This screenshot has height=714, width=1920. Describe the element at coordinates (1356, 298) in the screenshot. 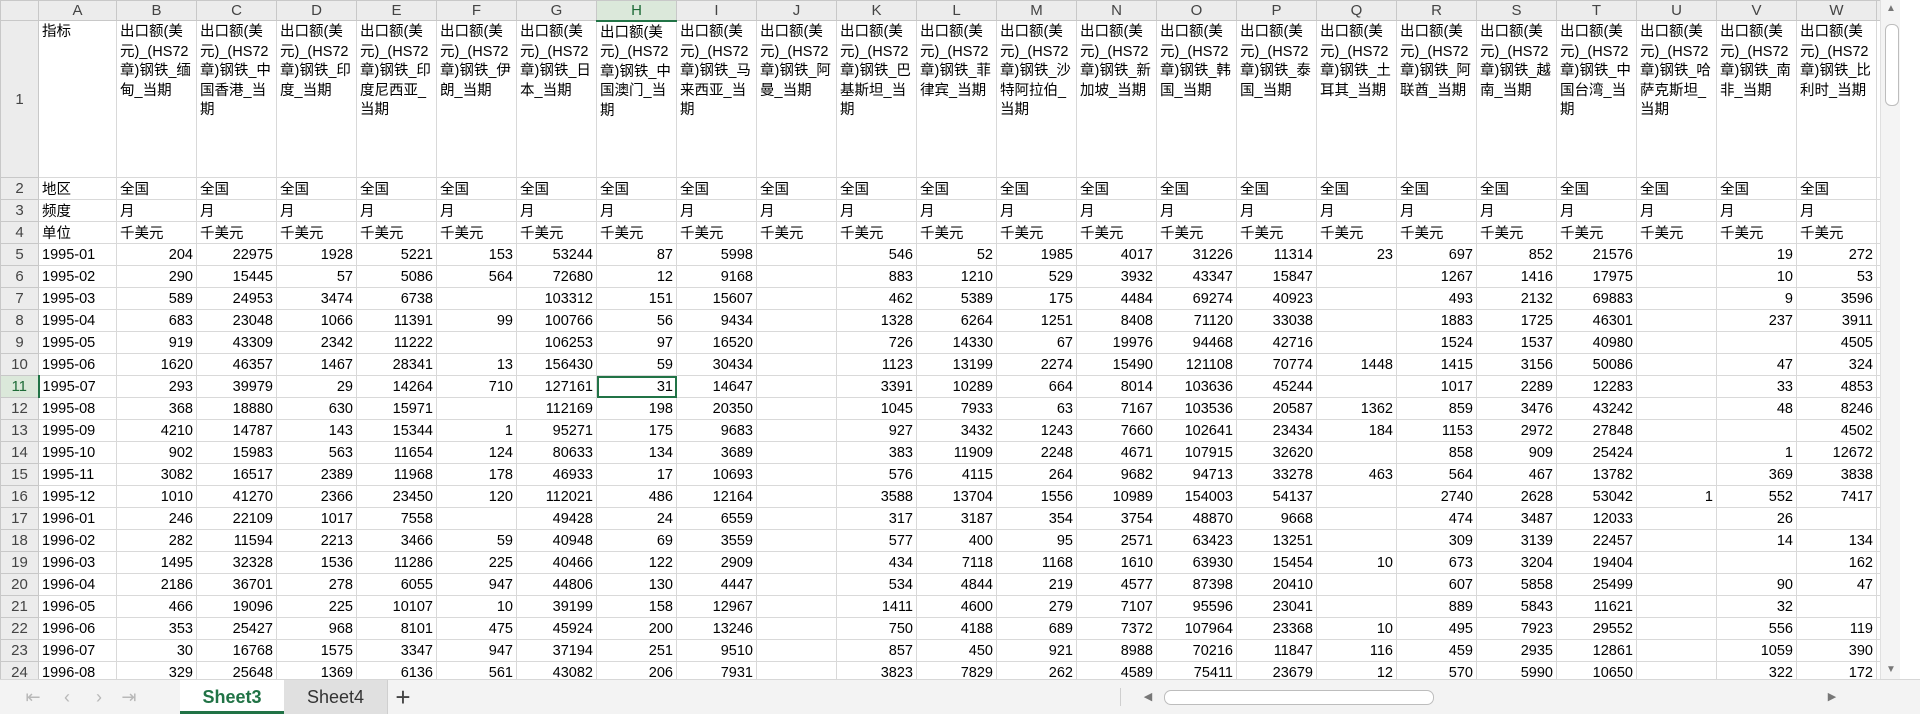

I see `cell-q7` at that location.